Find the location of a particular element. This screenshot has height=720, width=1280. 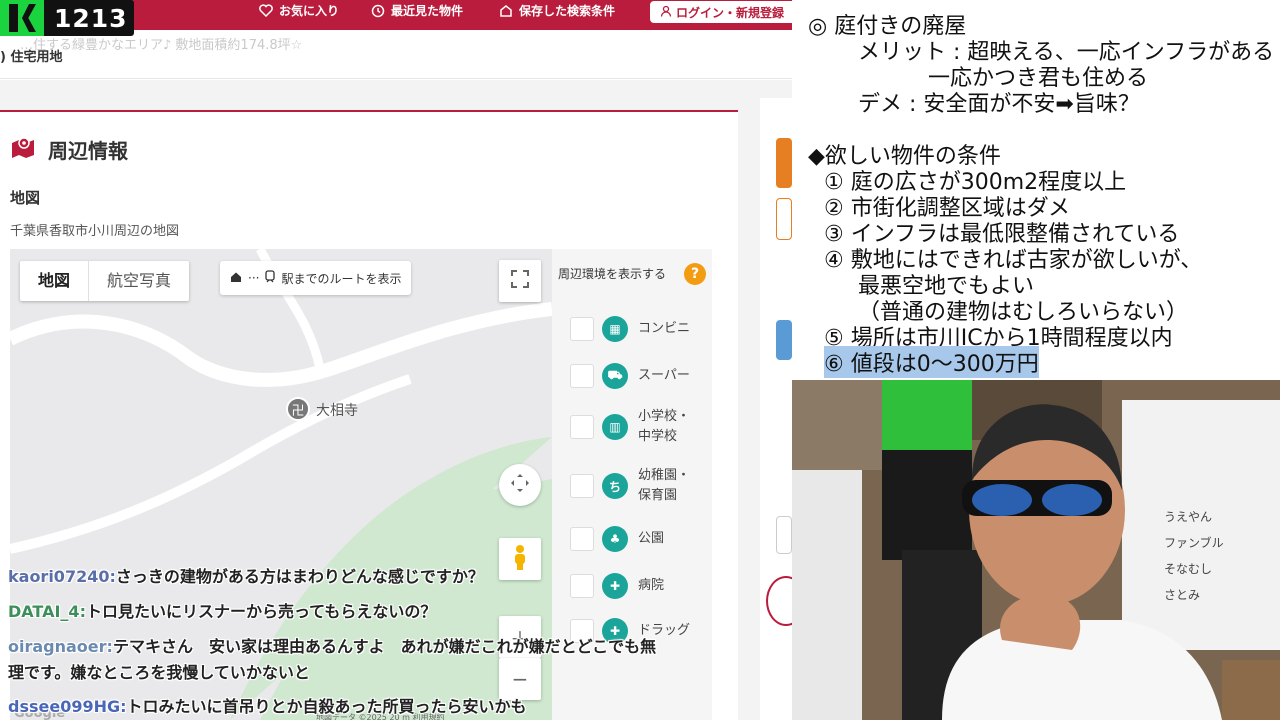

chat-user: dssee099HG: is located at coordinates (67, 706).